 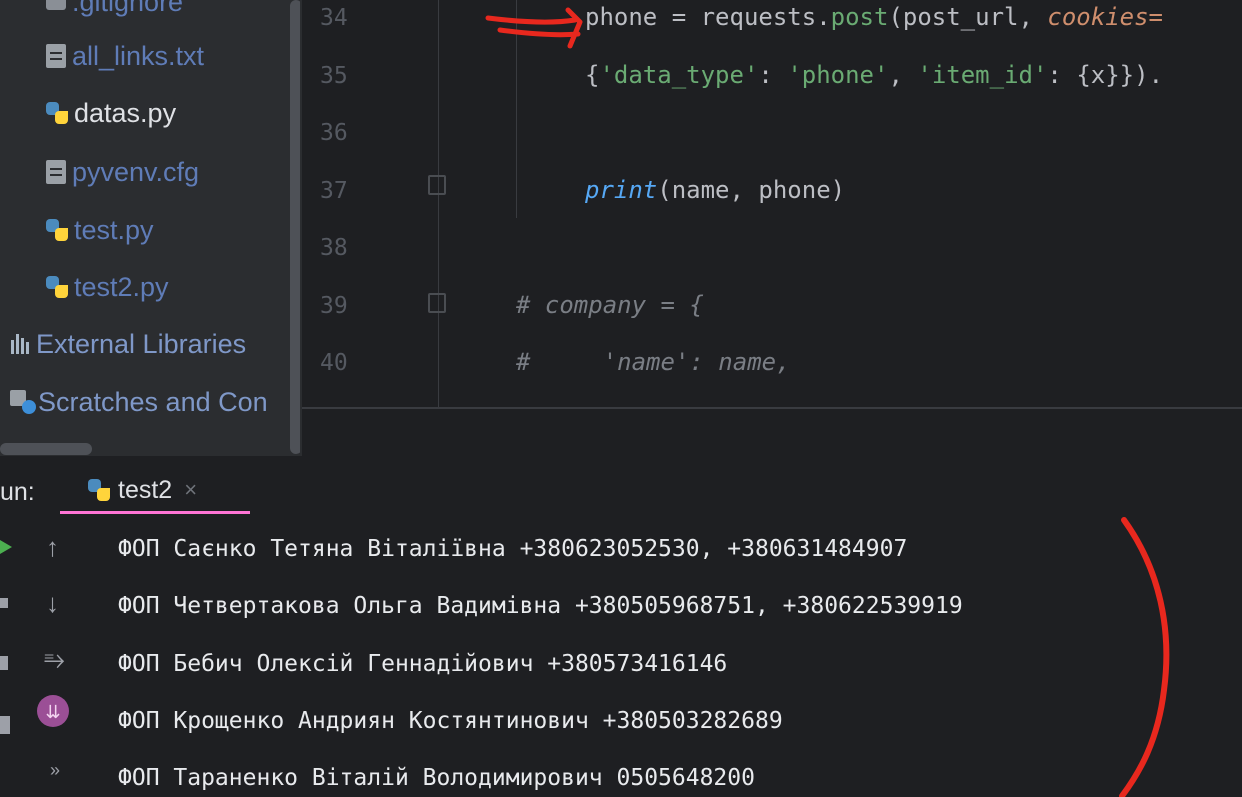 What do you see at coordinates (653, 362) in the screenshot?
I see `code-line-40: # 'name': name,` at bounding box center [653, 362].